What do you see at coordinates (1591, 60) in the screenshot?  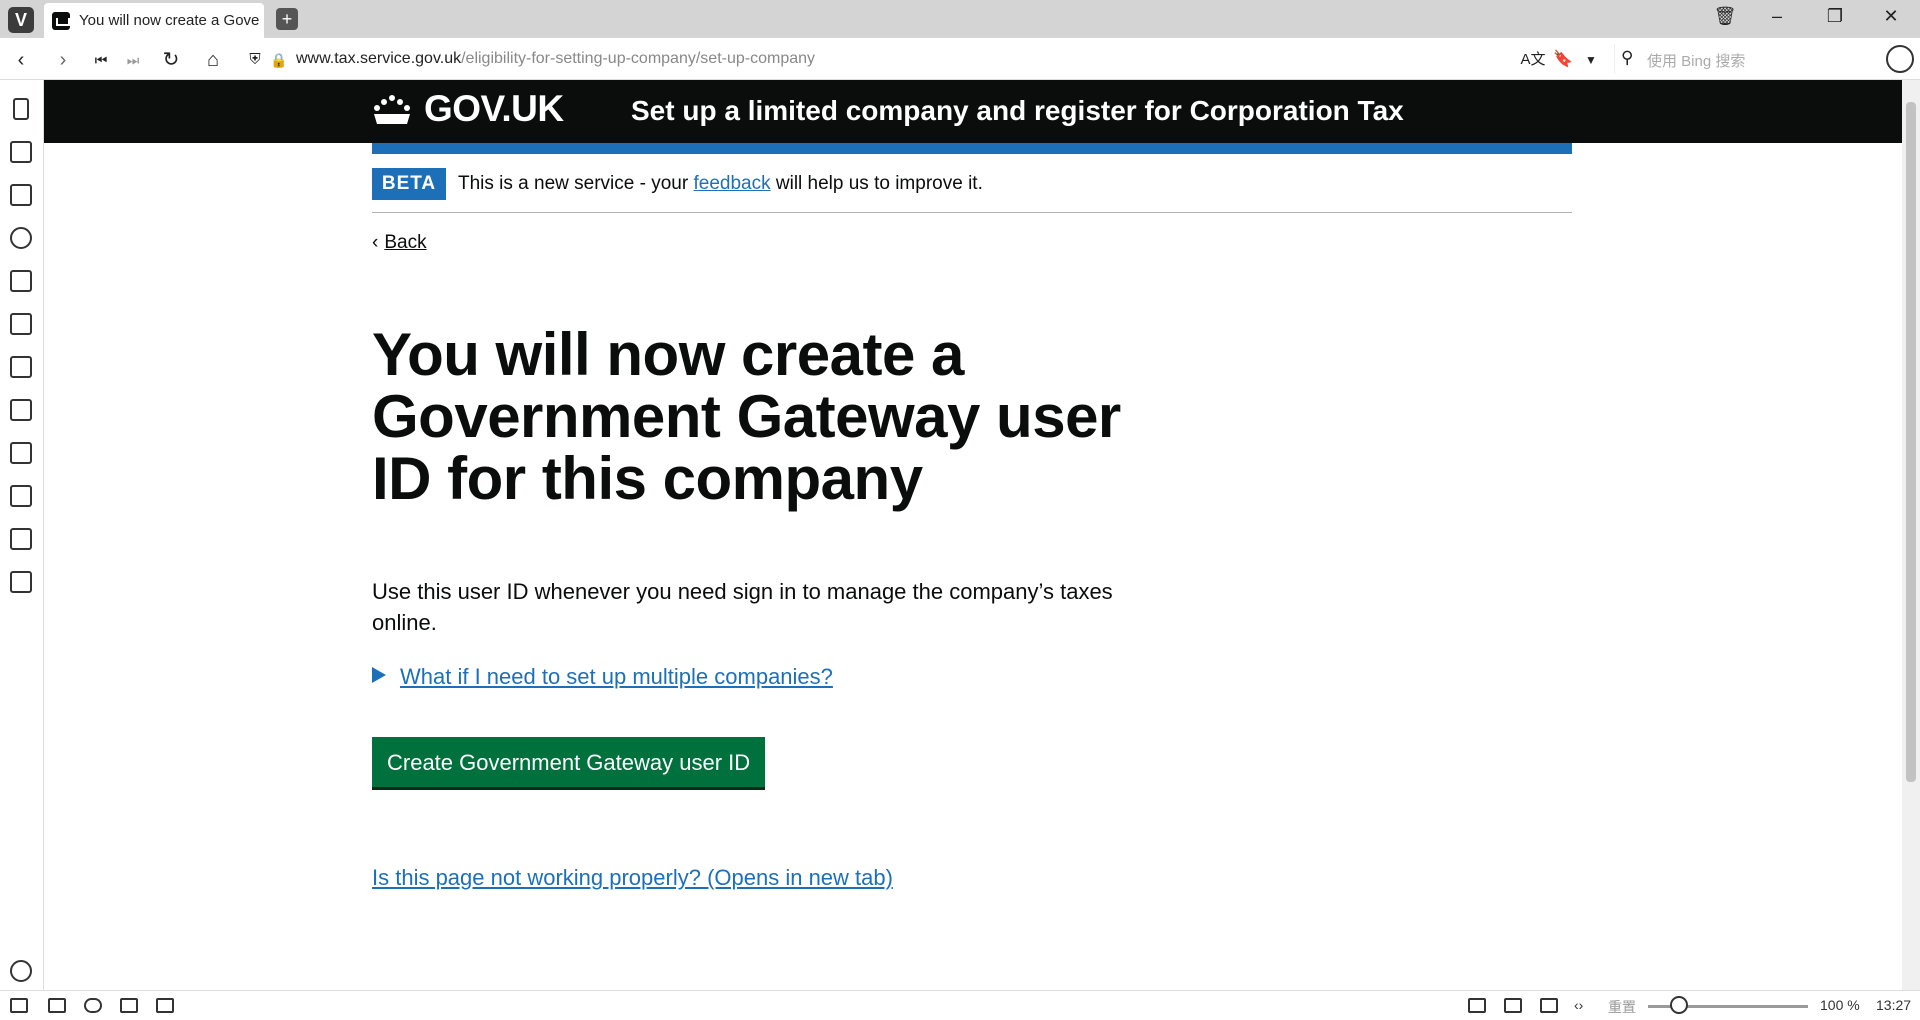 I see `dropdown-icon: ▼` at bounding box center [1591, 60].